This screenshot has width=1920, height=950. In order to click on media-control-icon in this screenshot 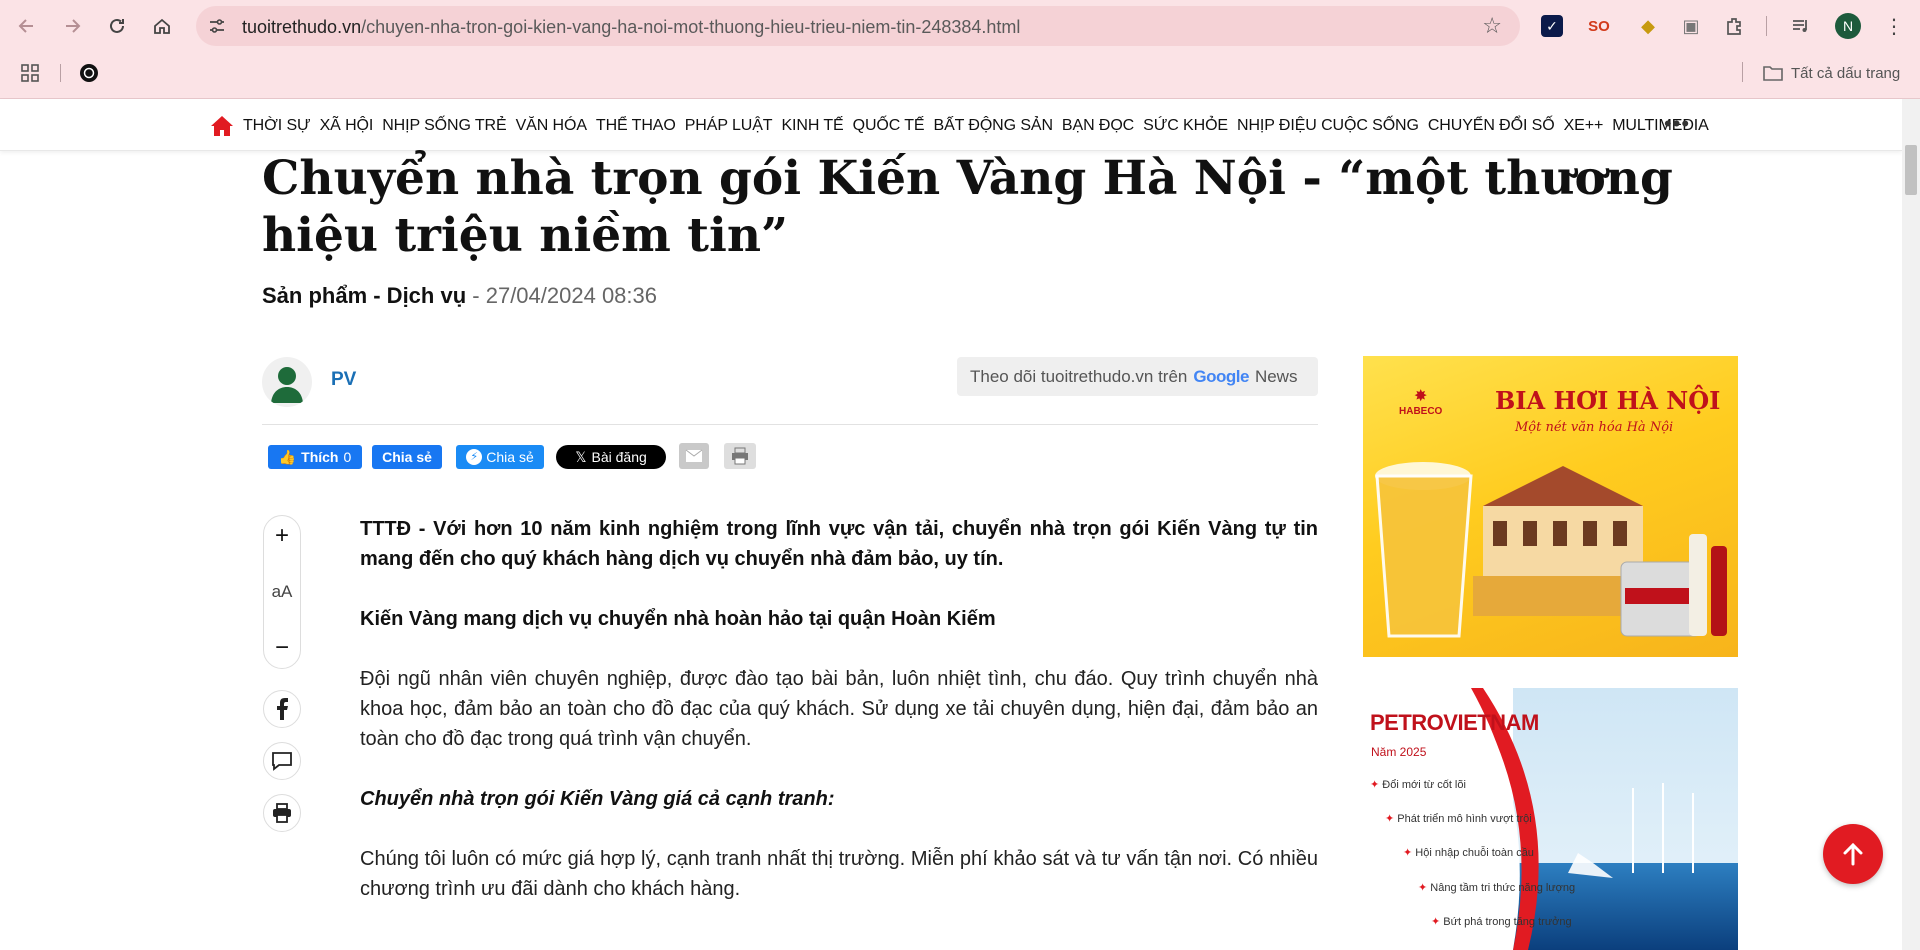, I will do `click(1801, 26)`.